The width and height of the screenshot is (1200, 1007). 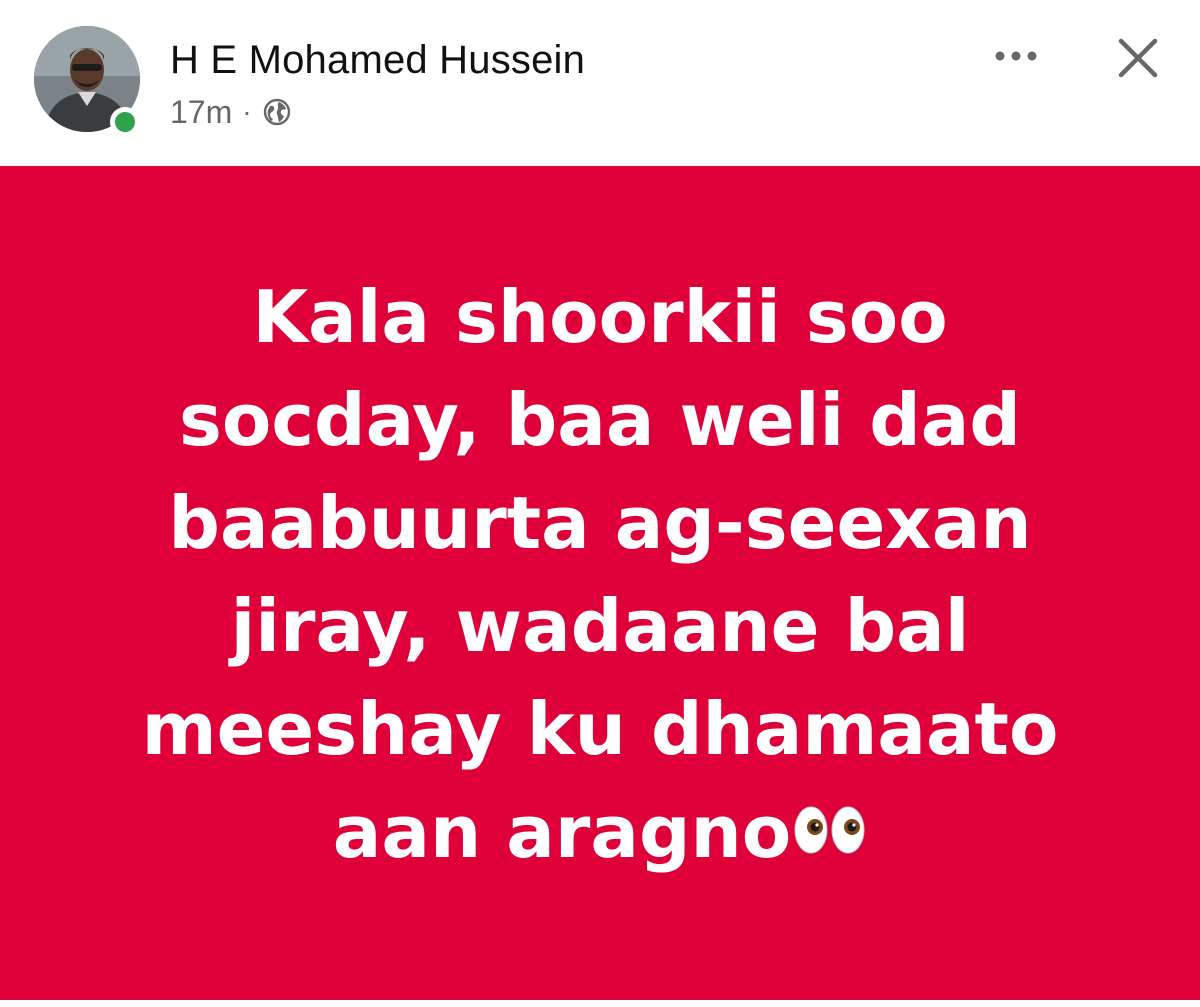 What do you see at coordinates (201, 112) in the screenshot?
I see `post-timestamp: 17m` at bounding box center [201, 112].